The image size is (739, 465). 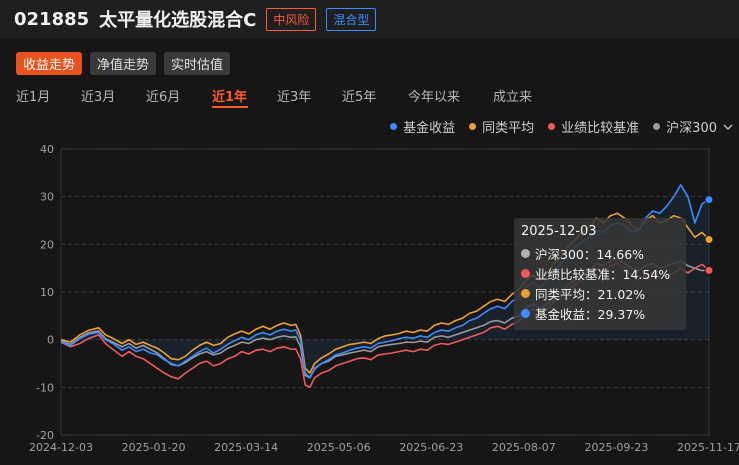 What do you see at coordinates (339, 447) in the screenshot?
I see `x-tick-label: 2025-05-06` at bounding box center [339, 447].